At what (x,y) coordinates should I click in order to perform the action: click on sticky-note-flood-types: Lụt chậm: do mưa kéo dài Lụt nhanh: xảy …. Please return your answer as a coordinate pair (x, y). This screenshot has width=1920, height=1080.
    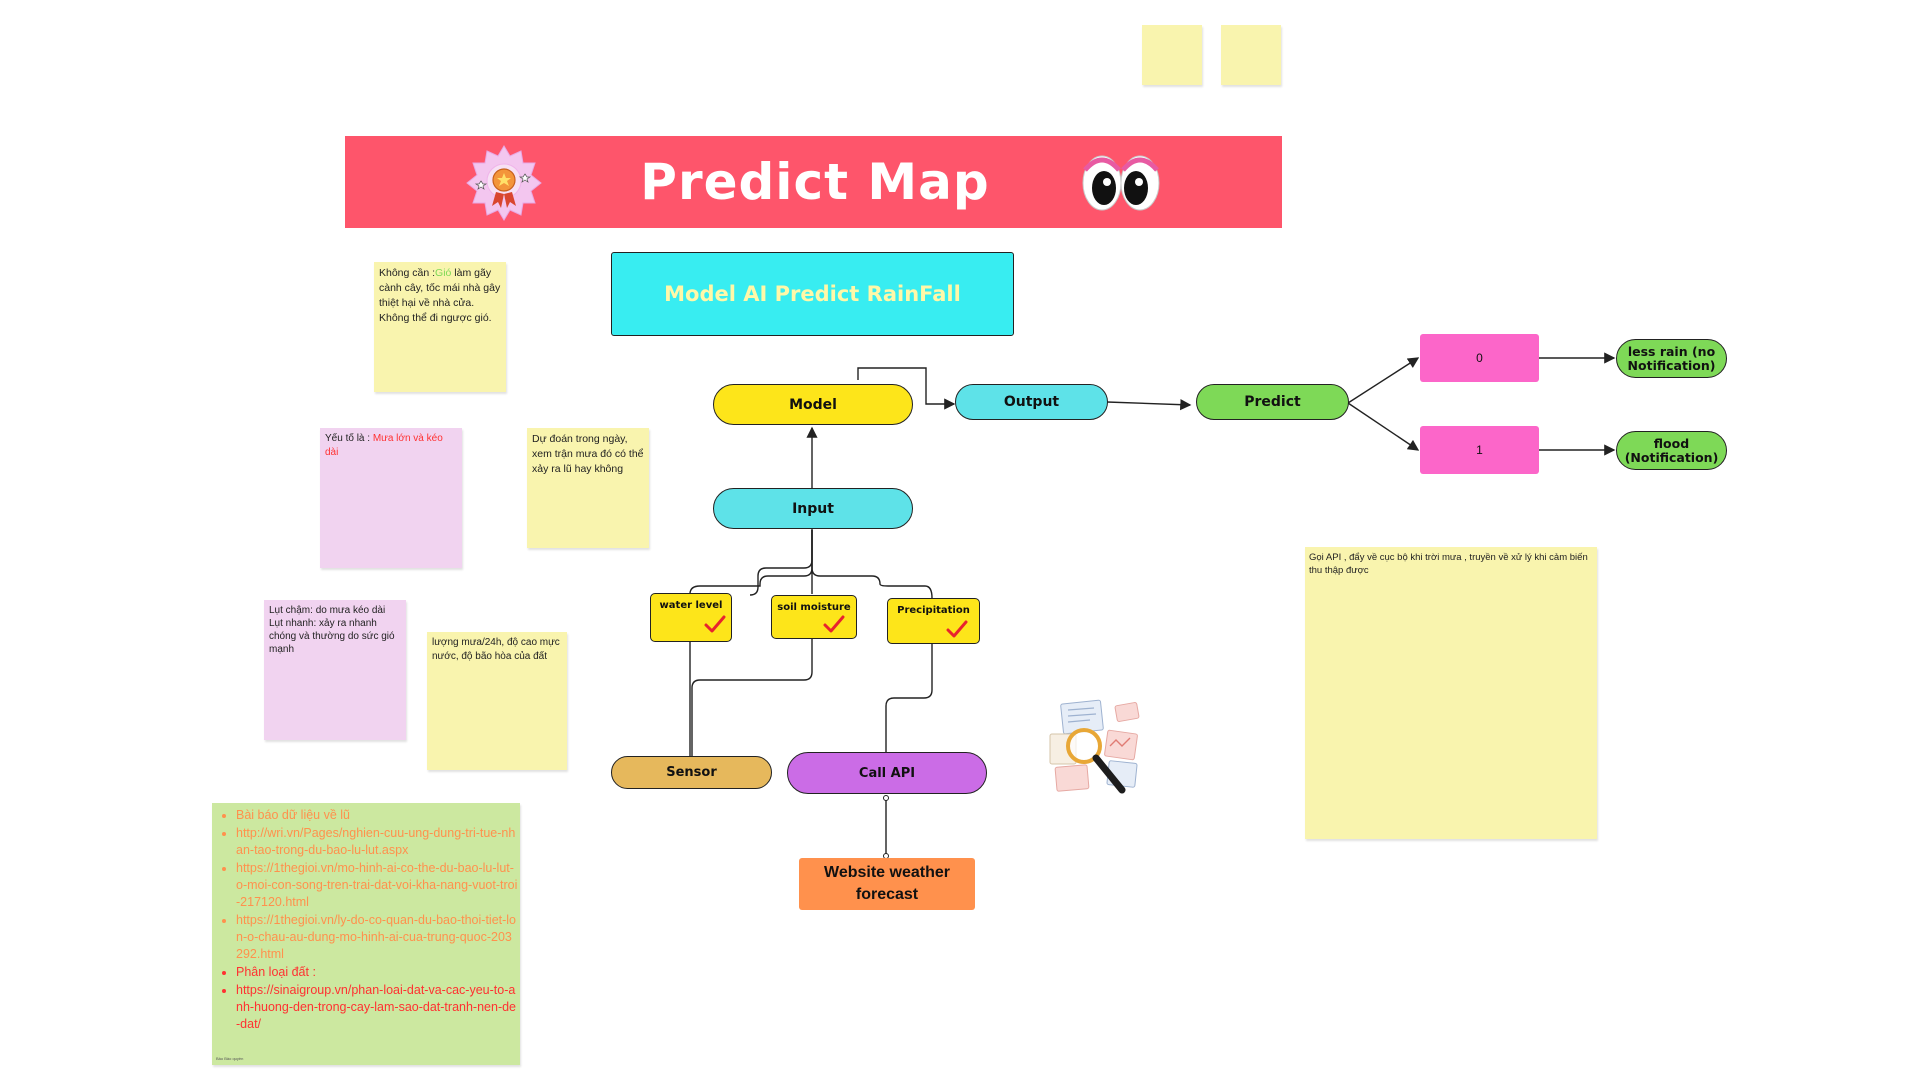
    Looking at the image, I should click on (335, 670).